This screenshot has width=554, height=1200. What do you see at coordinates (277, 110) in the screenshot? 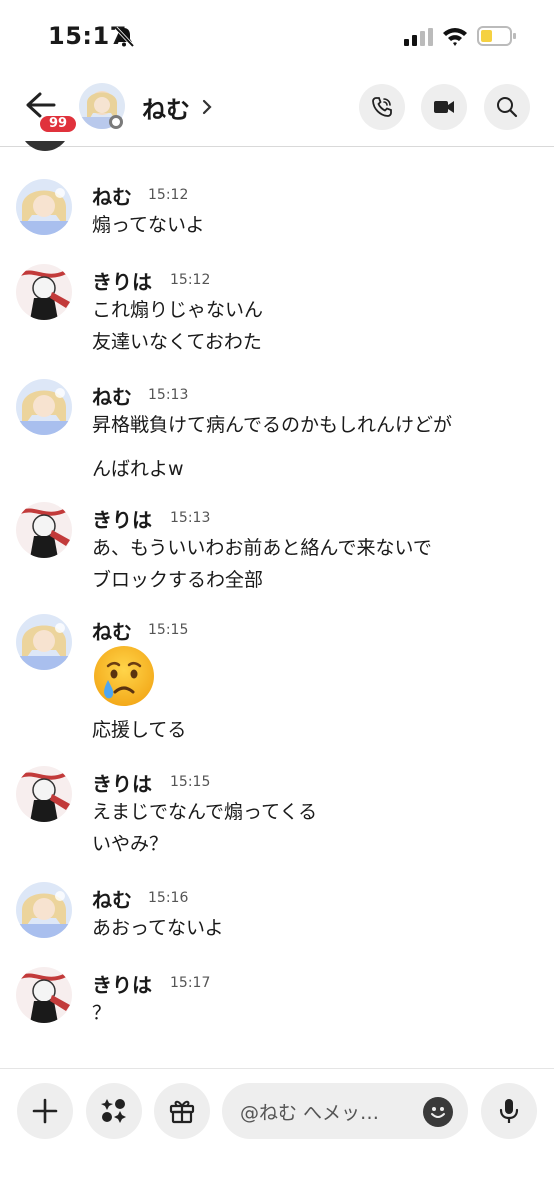
I see `chat-header: 99 ねむ` at bounding box center [277, 110].